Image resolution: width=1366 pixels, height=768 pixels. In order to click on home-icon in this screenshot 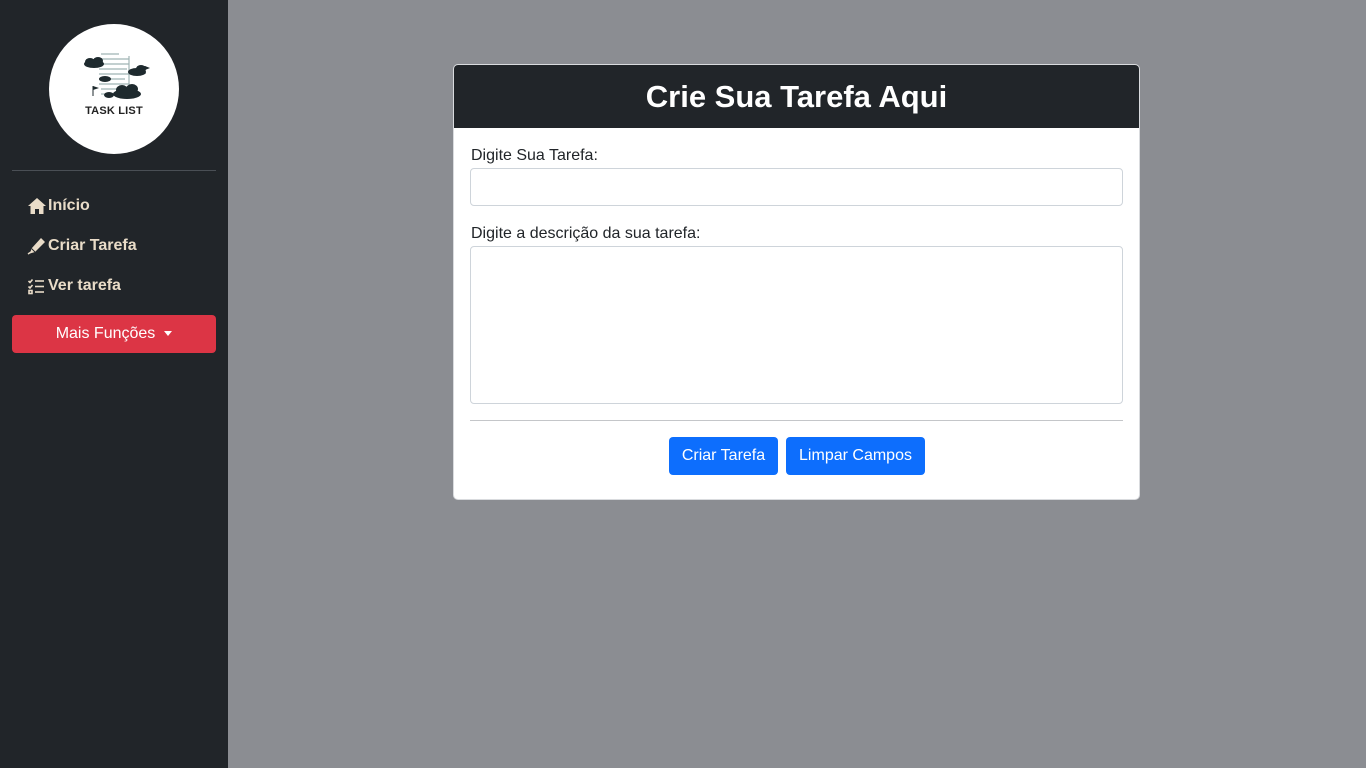, I will do `click(37, 206)`.